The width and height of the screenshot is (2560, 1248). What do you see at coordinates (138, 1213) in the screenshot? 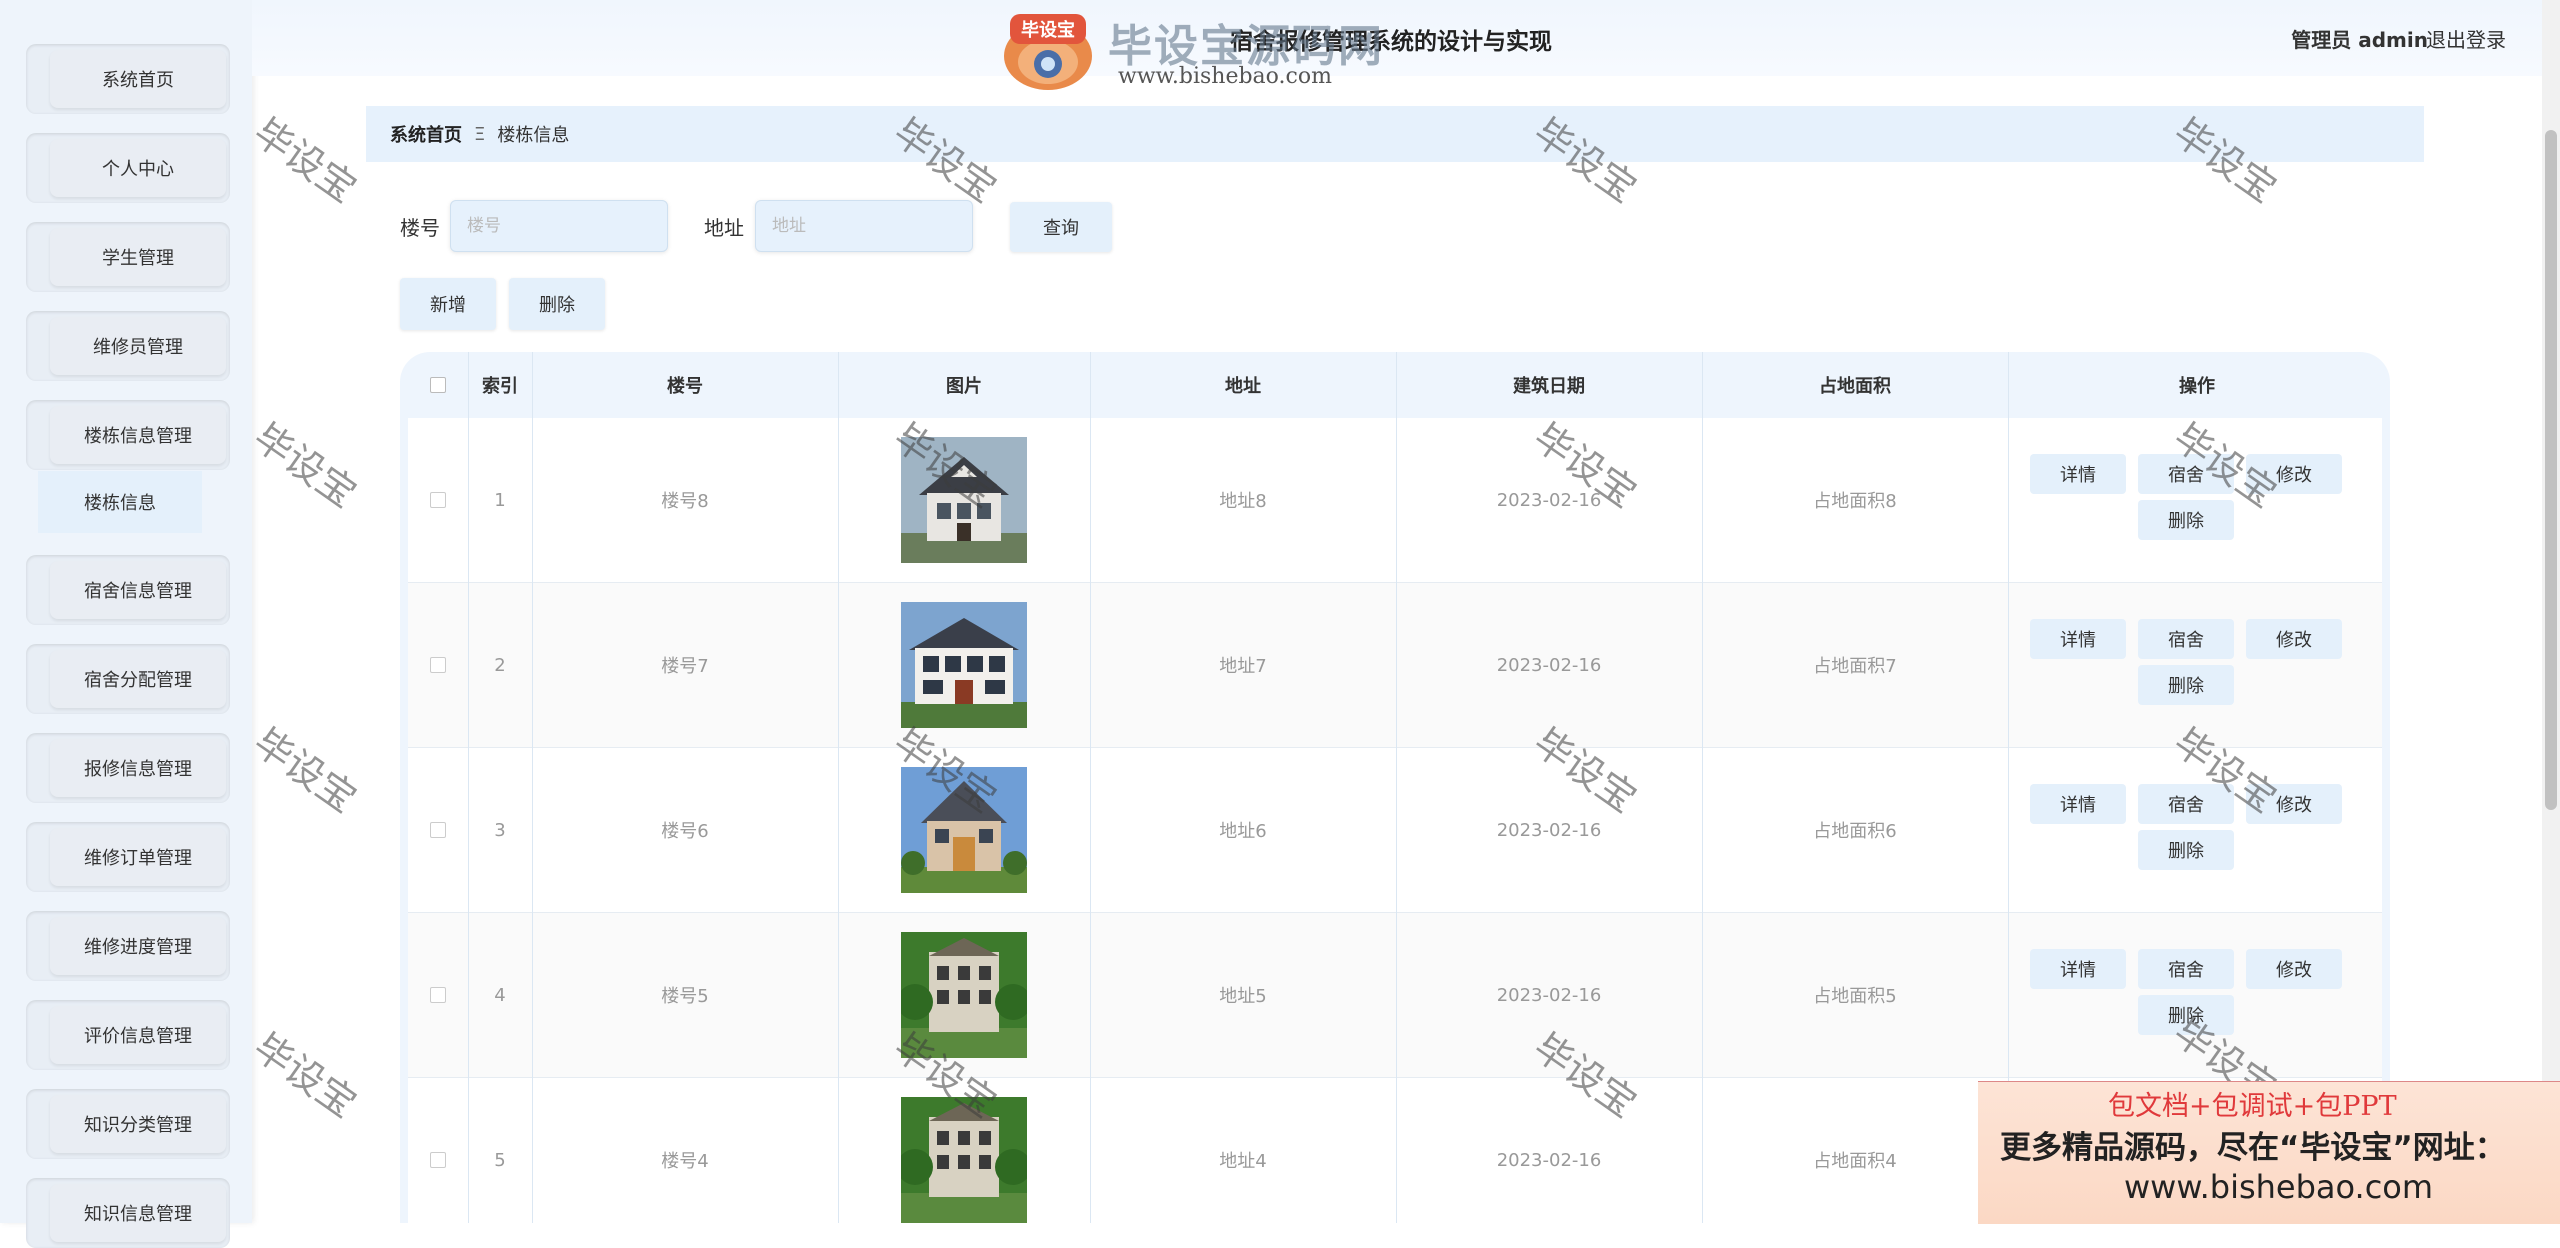
I see `sidebar-item-label: 知识信息管理` at bounding box center [138, 1213].